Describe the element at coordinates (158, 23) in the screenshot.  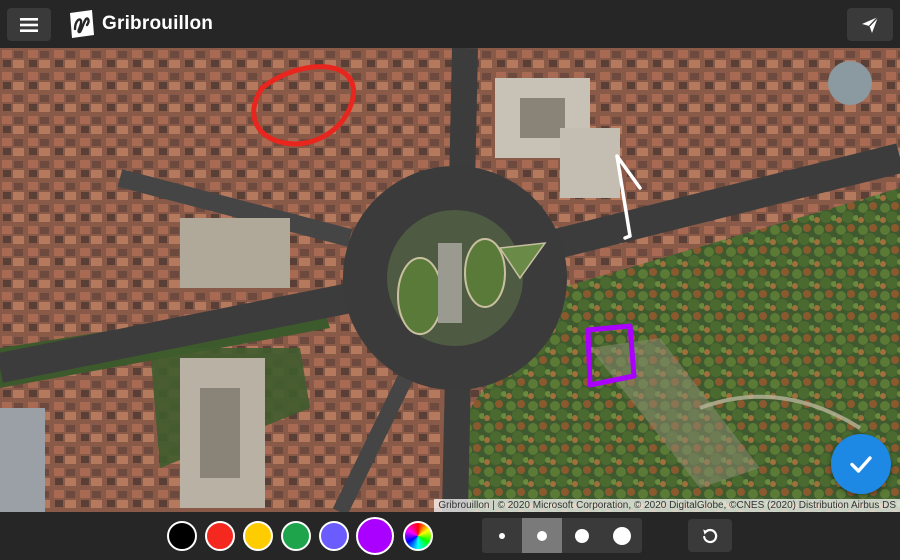
I see `app-title: Gribrouillon` at that location.